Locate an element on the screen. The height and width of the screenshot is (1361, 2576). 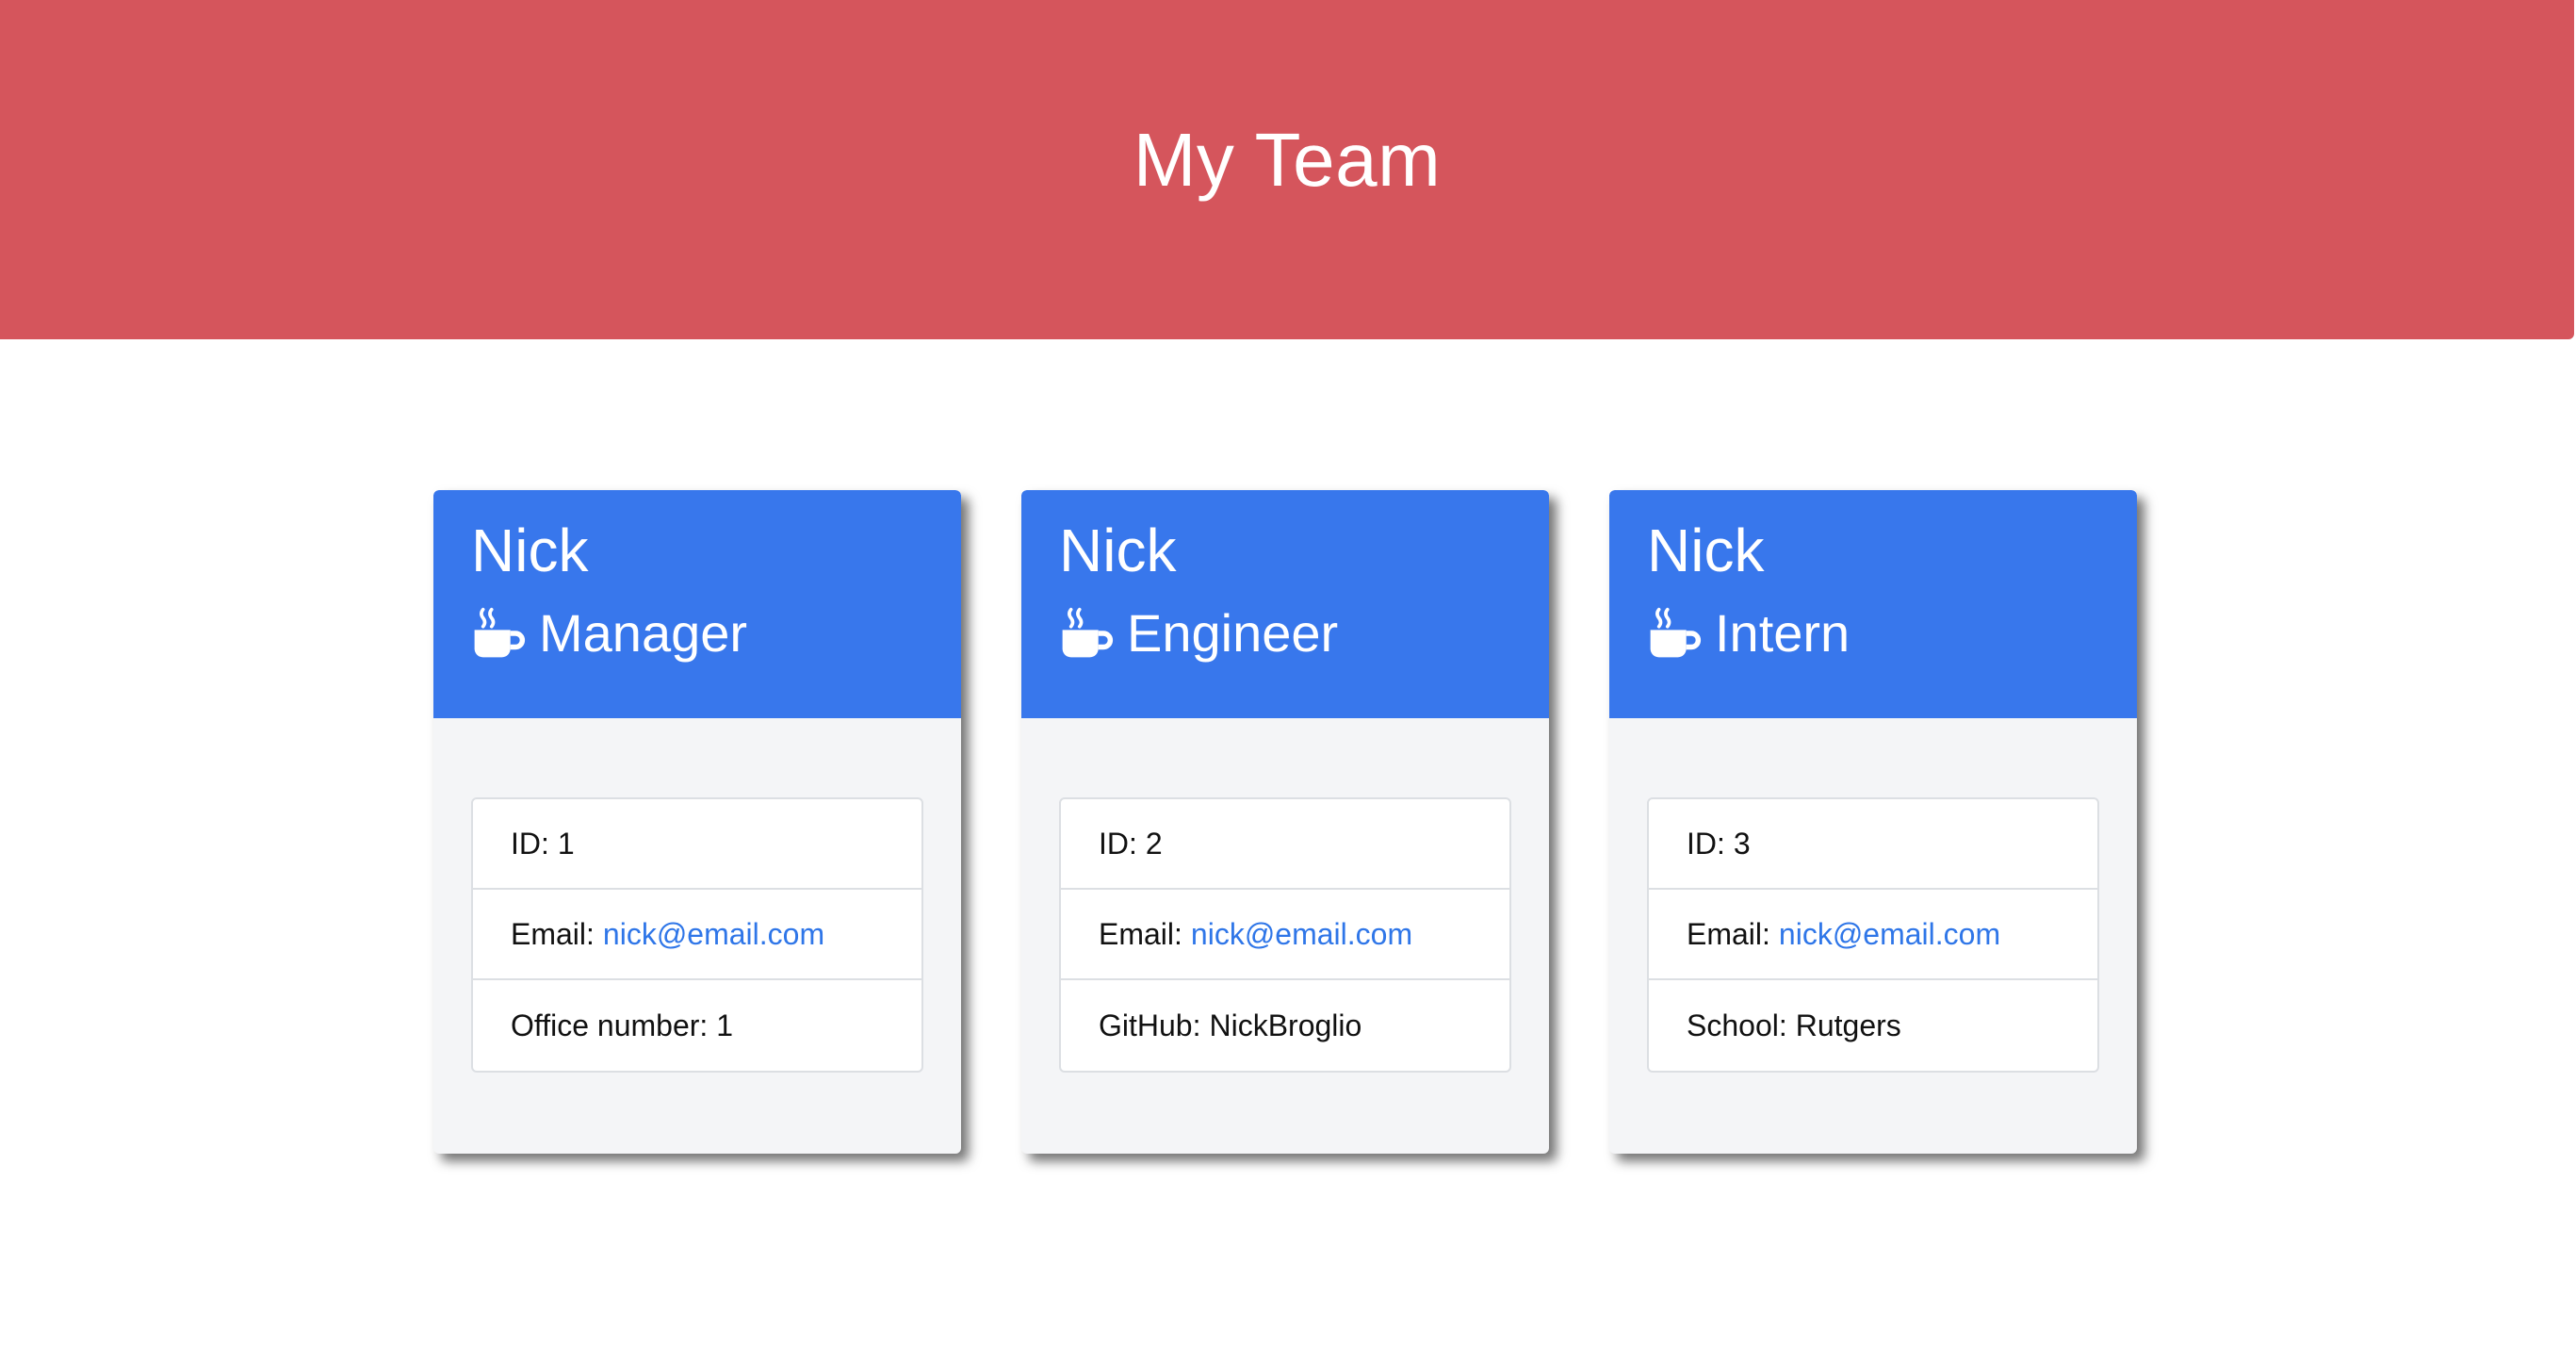
school-value: Rutgers is located at coordinates (1848, 1025).